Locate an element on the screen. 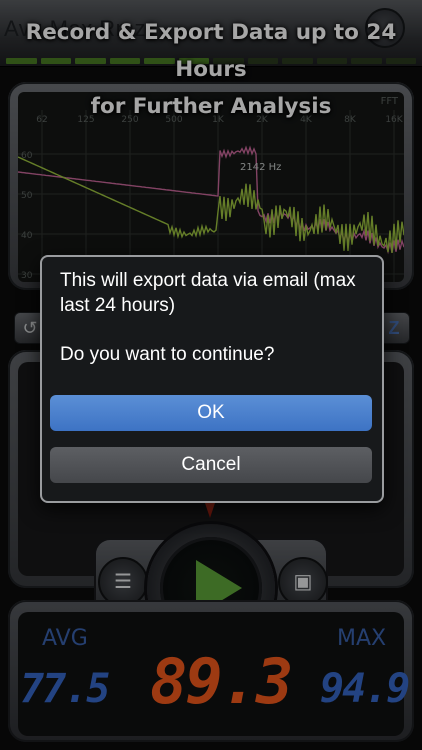 Image resolution: width=422 pixels, height=750 pixels. ok-button: OK is located at coordinates (211, 413).